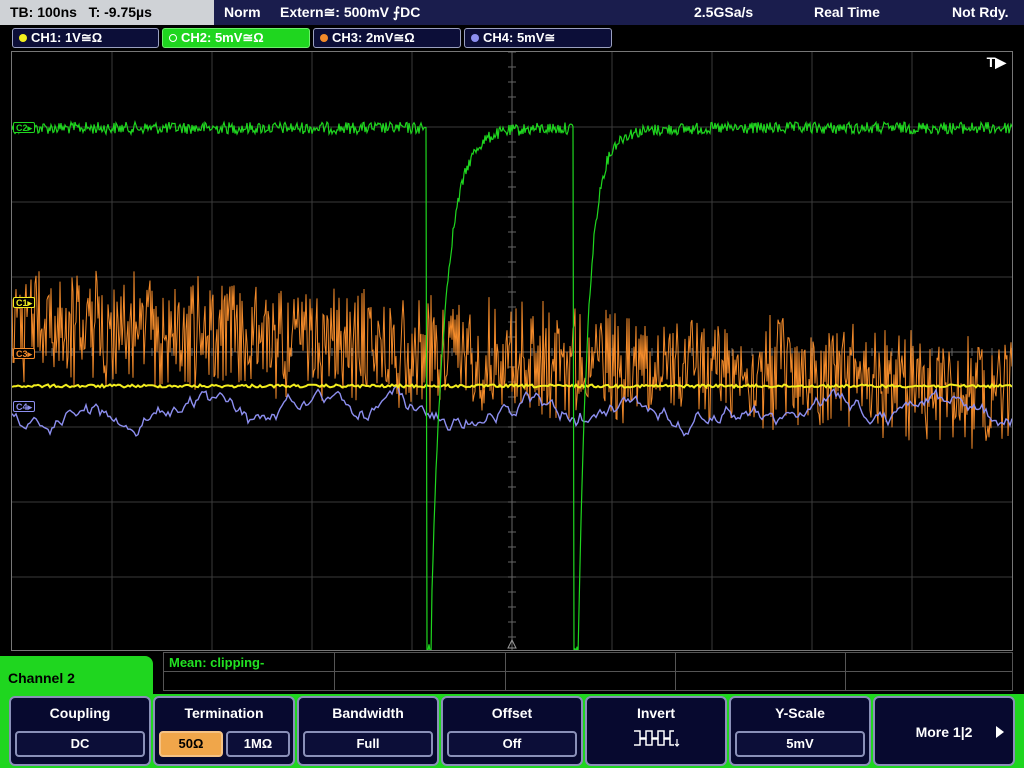 The height and width of the screenshot is (768, 1024). I want to click on offset-softkey: Offset Off, so click(512, 731).